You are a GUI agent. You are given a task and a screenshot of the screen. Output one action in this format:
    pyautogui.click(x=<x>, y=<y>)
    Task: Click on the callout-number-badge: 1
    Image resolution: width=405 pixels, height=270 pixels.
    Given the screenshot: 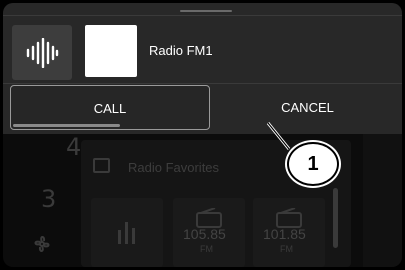 What is the action you would take?
    pyautogui.click(x=313, y=164)
    